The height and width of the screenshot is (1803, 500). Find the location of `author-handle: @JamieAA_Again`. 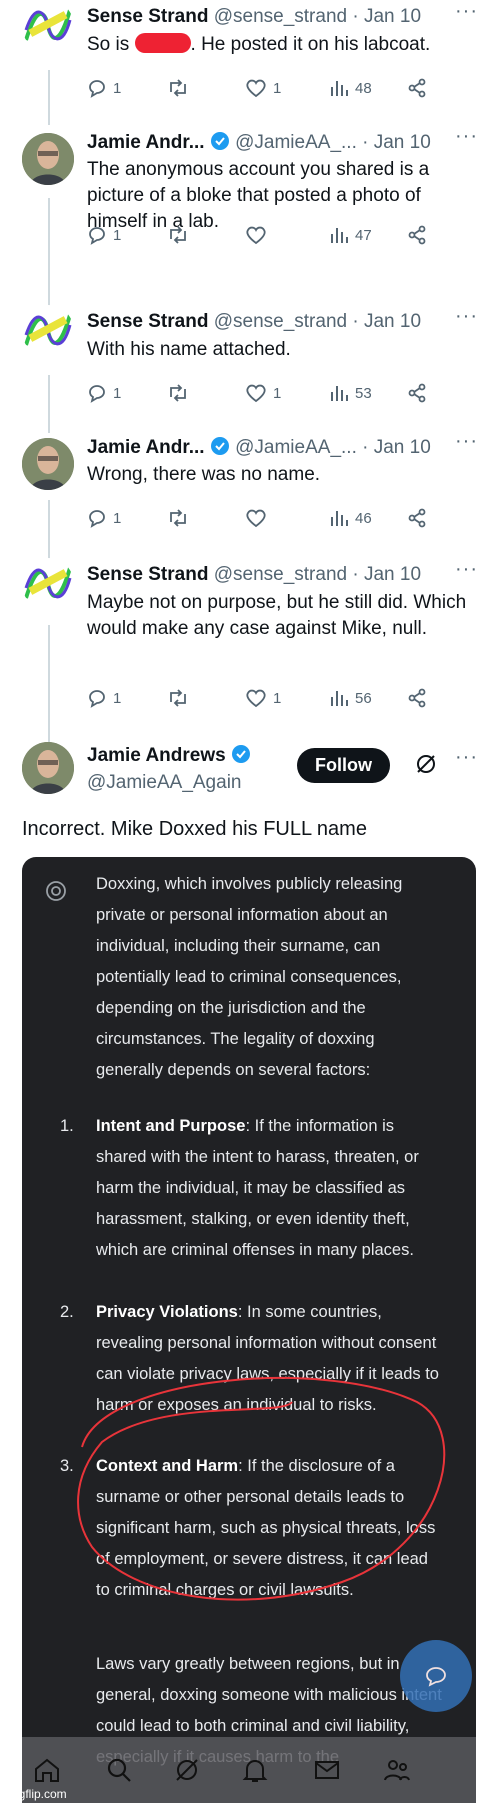

author-handle: @JamieAA_Again is located at coordinates (164, 783).